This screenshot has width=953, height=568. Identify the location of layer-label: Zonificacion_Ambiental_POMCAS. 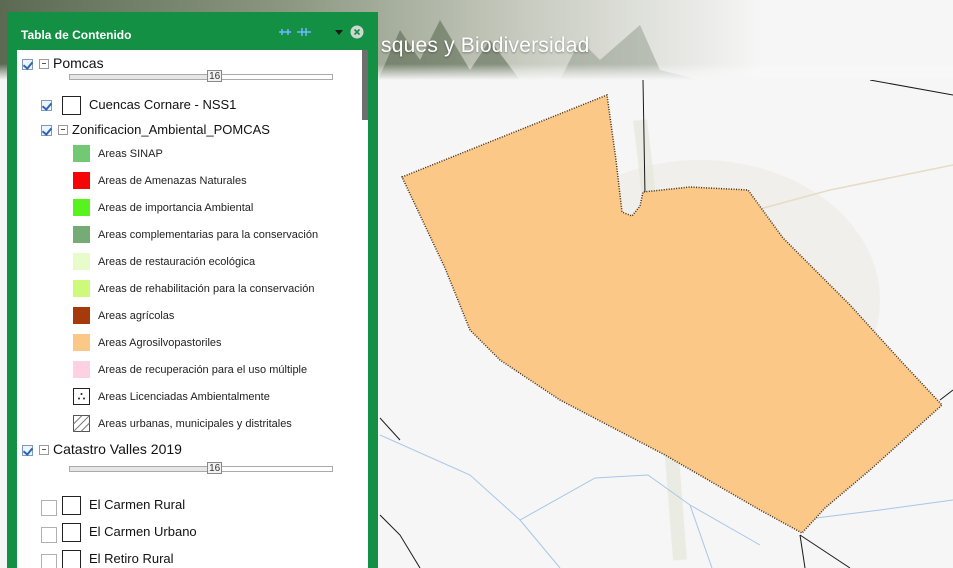
(171, 129).